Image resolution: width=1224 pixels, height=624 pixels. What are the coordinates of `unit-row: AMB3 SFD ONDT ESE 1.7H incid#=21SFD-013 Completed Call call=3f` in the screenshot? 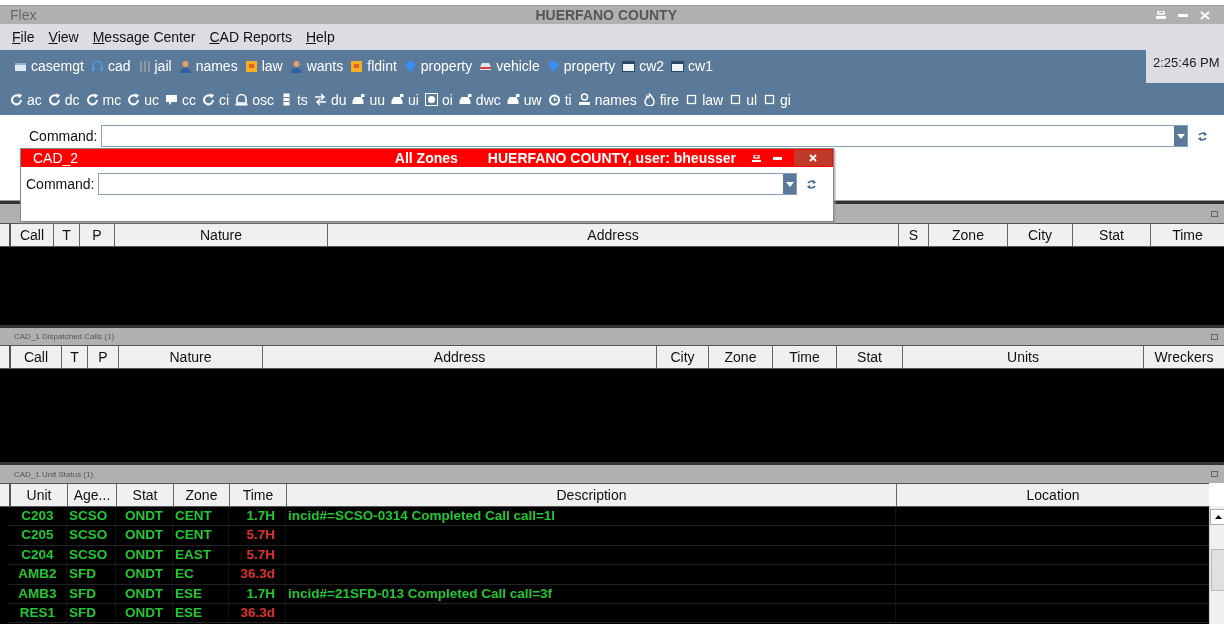 It's located at (609, 594).